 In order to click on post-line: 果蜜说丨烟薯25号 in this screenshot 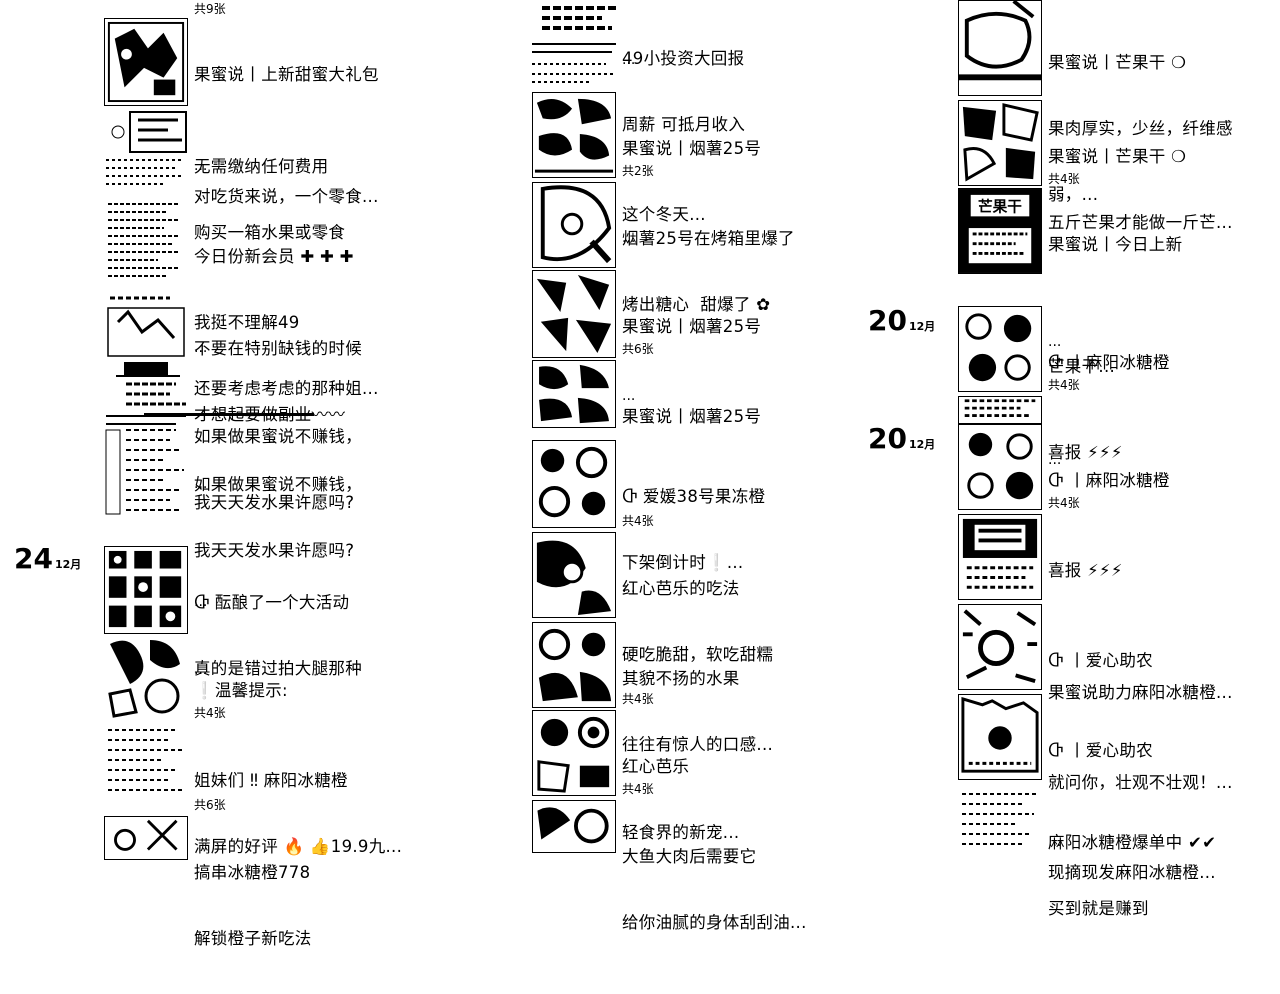, I will do `click(692, 148)`.